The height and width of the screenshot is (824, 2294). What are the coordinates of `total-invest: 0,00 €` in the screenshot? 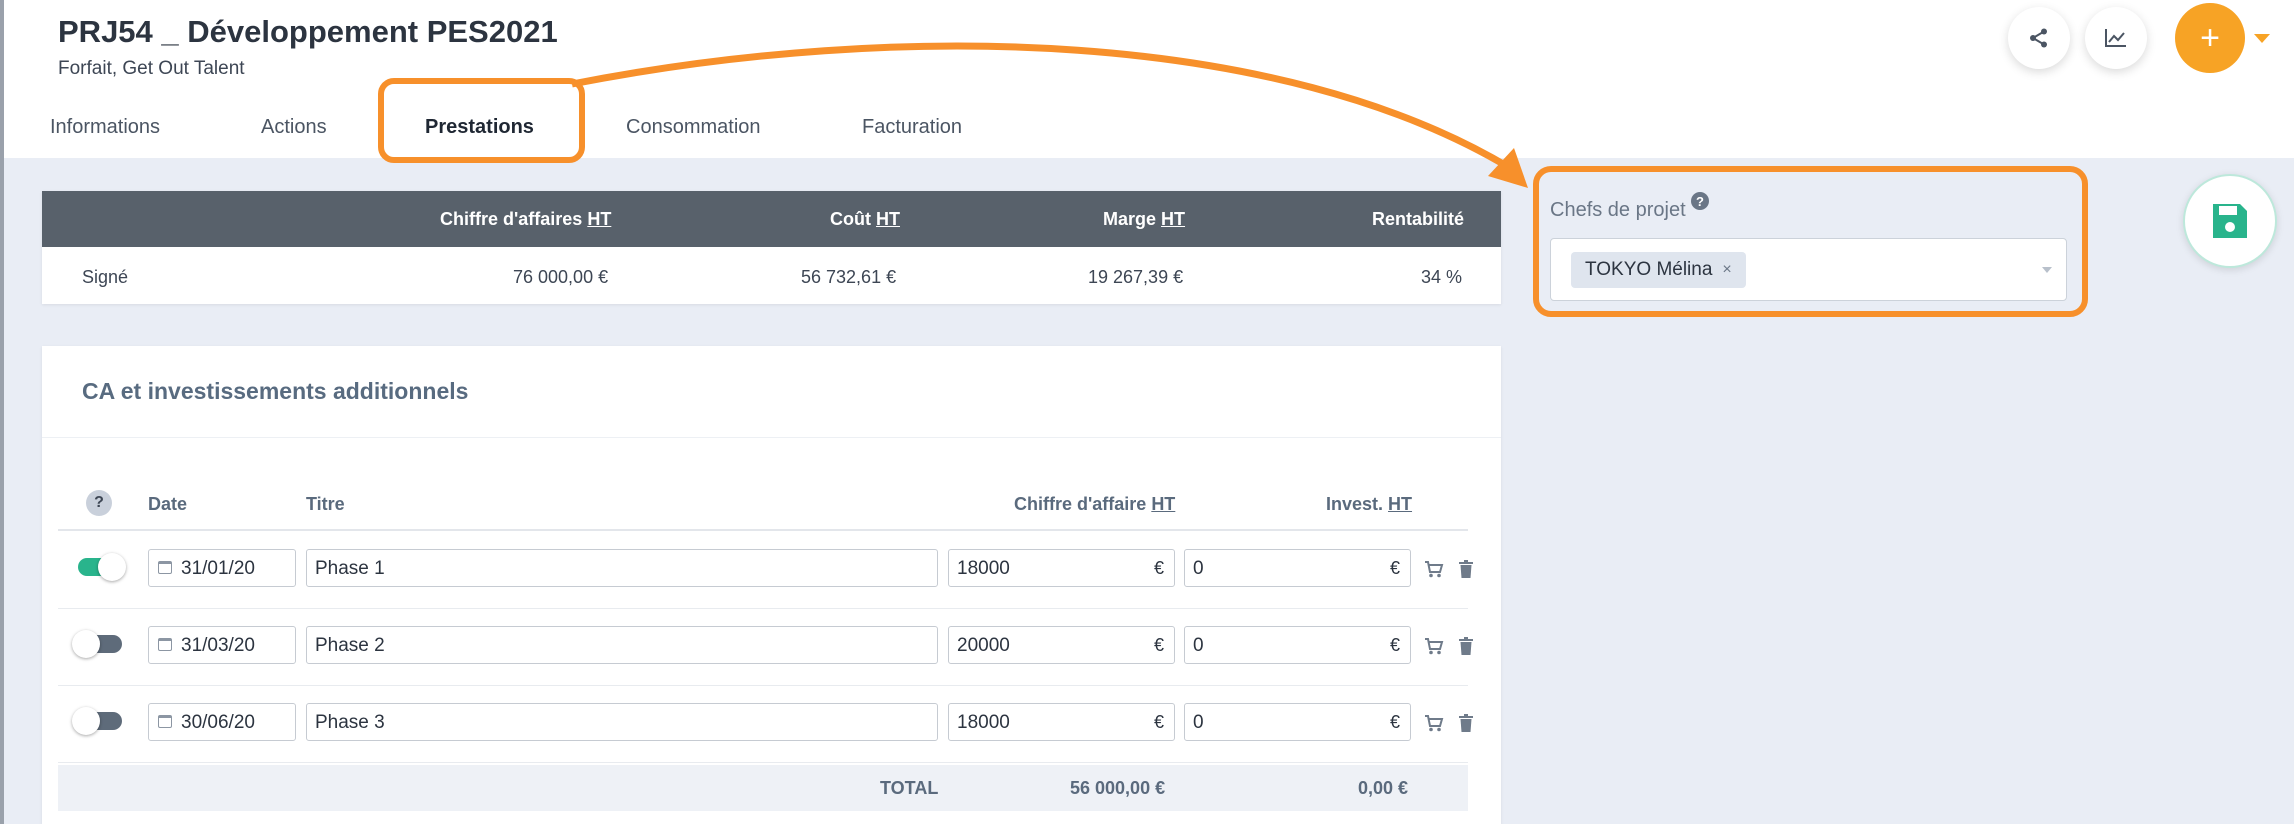 It's located at (1383, 788).